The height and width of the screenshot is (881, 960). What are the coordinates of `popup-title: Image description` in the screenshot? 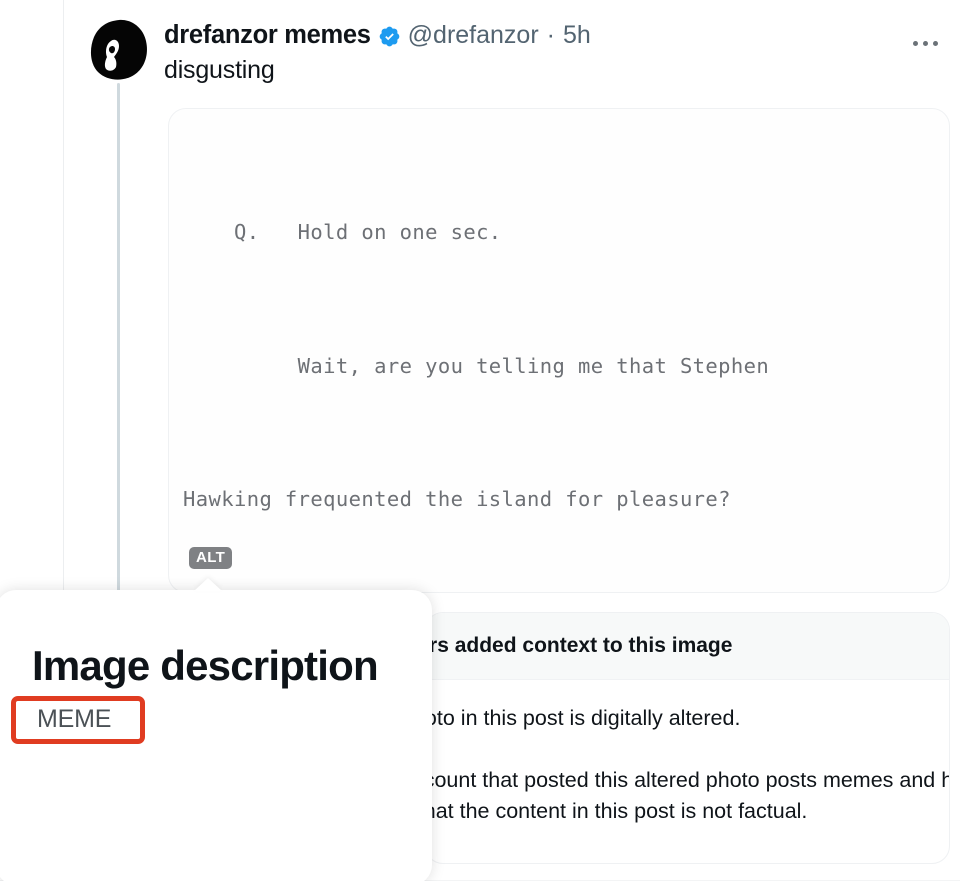 It's located at (205, 665).